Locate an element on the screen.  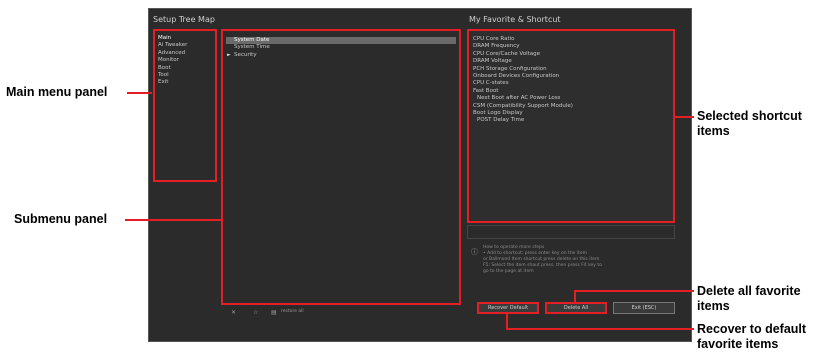
submenu-item-system-time: System Time is located at coordinates (341, 47).